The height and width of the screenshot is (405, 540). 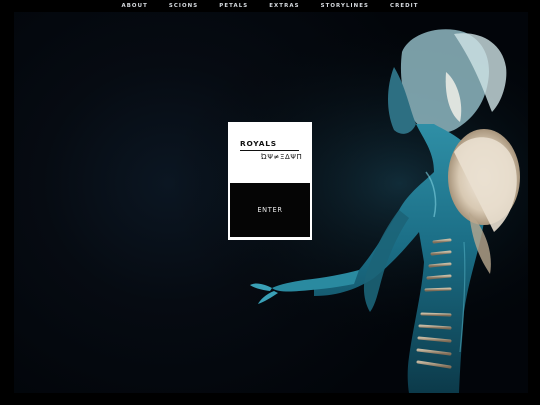 What do you see at coordinates (269, 150) in the screenshot?
I see `card-divider` at bounding box center [269, 150].